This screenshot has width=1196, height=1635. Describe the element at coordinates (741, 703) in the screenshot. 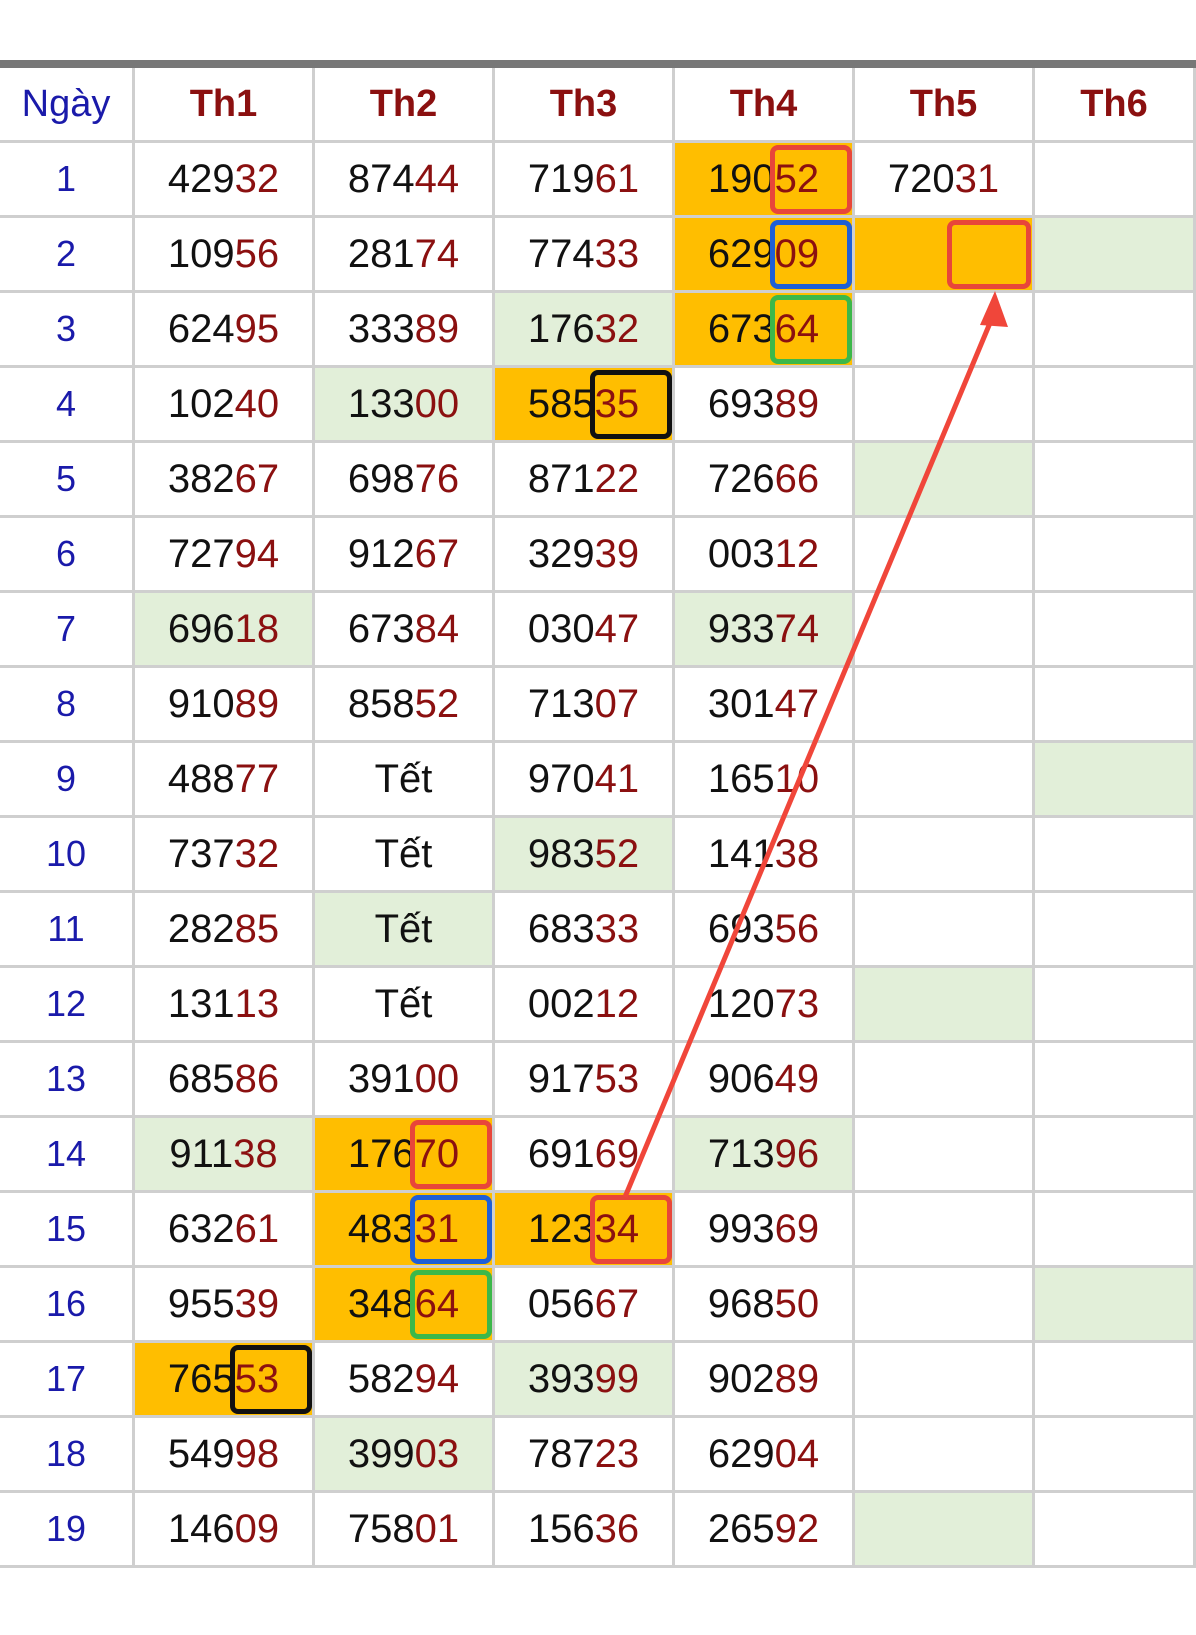

I see `number-prefix: 301` at that location.